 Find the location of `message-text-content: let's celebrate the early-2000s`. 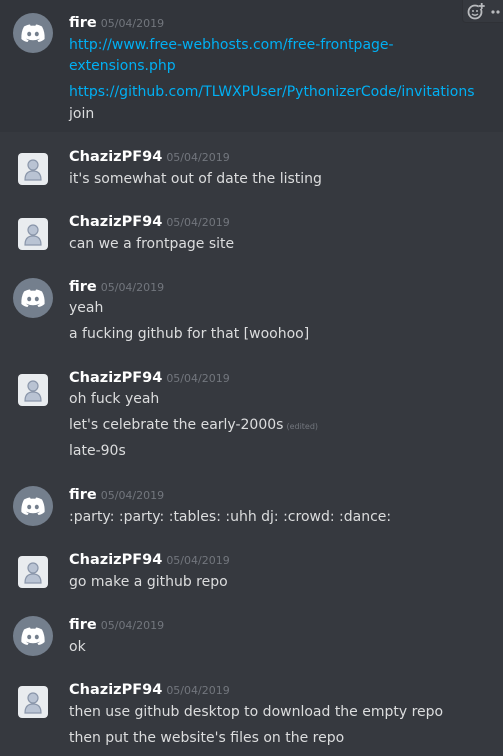

message-text-content: let's celebrate the early-2000s is located at coordinates (176, 425).